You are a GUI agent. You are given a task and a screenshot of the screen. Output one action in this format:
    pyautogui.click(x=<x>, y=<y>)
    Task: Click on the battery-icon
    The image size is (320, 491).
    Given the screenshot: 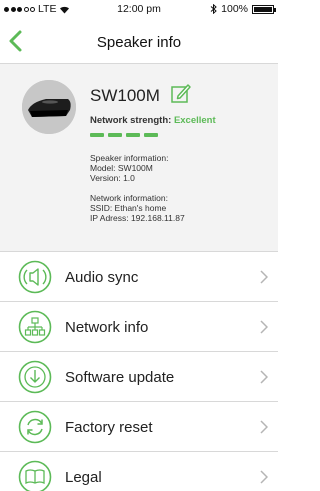 What is the action you would take?
    pyautogui.click(x=264, y=9)
    